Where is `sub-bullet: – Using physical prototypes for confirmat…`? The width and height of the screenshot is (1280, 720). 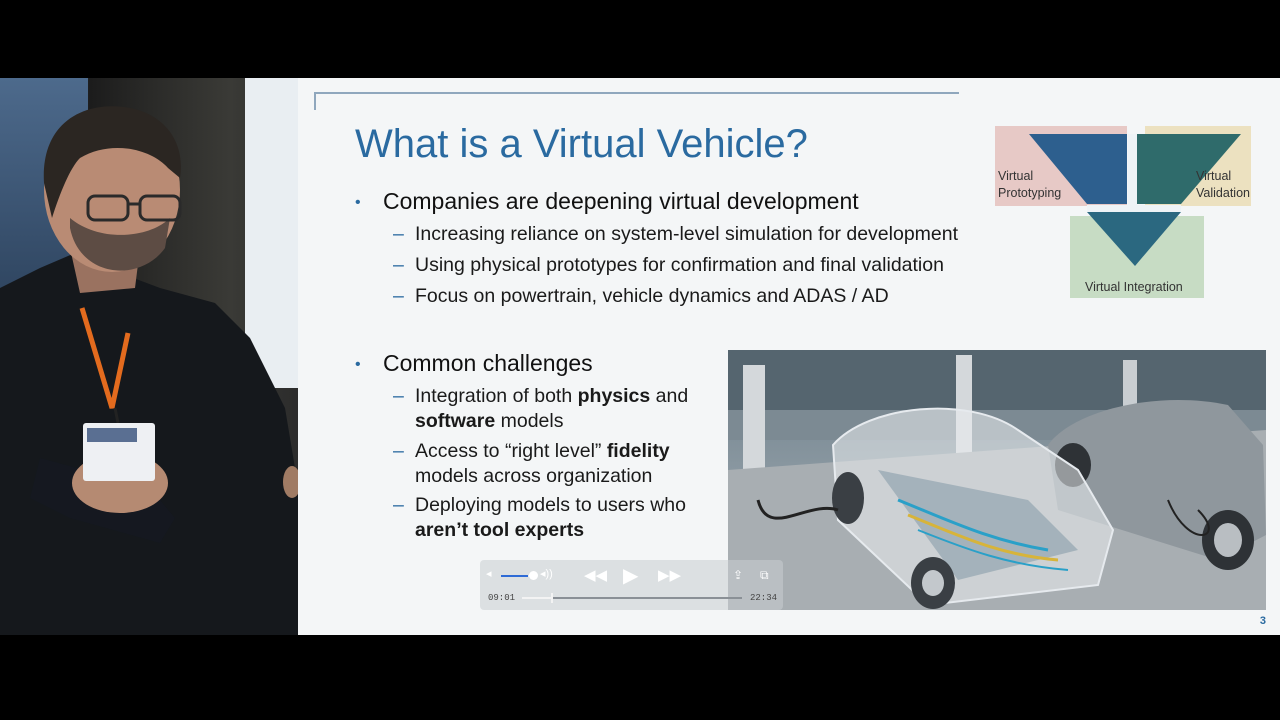
sub-bullet: – Using physical prototypes for confirmat… is located at coordinates (668, 265).